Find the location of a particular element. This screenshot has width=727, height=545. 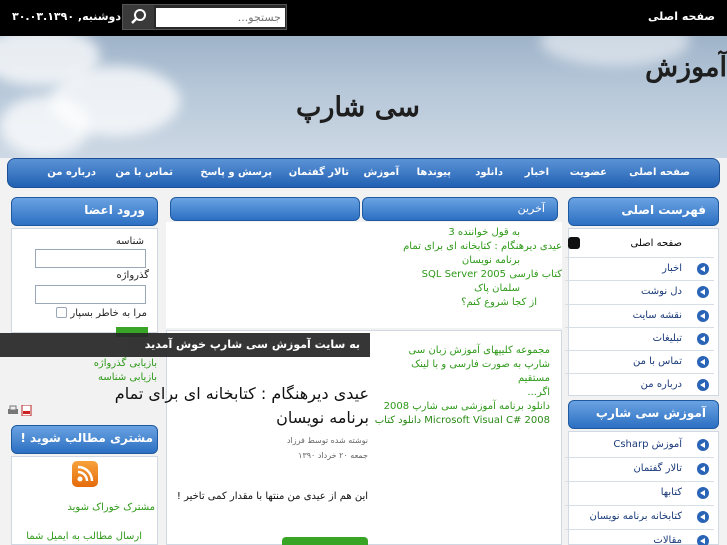

email-subscribe-link: ارسال مطالب به ایمیل شما is located at coordinates (84, 536).